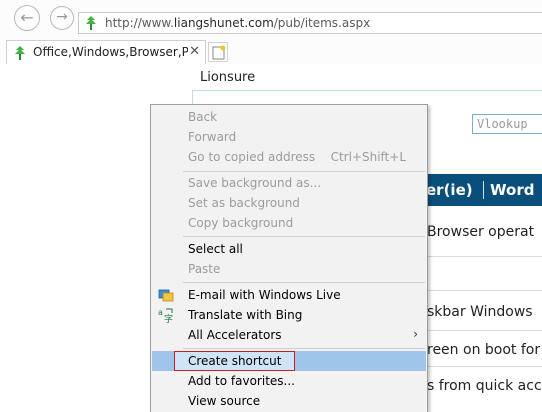 Image resolution: width=542 pixels, height=412 pixels. What do you see at coordinates (289, 401) in the screenshot?
I see `menu-item-view-source: View source` at bounding box center [289, 401].